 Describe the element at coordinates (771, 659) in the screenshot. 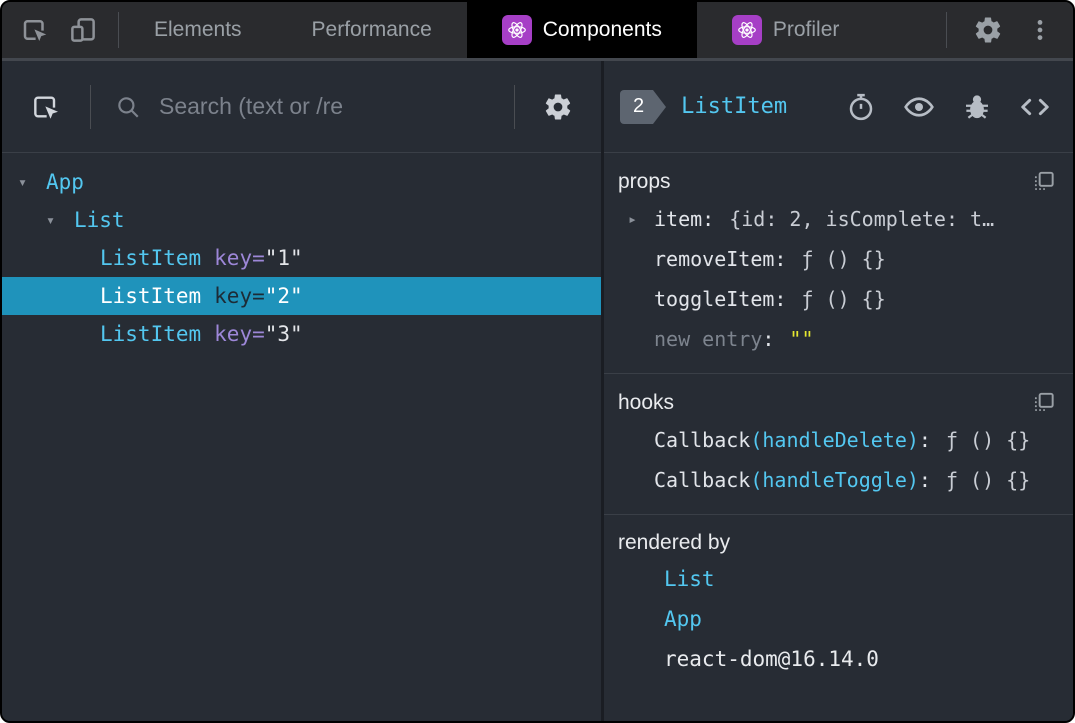

I see `renderer-version: react-dom@16.14.0` at that location.